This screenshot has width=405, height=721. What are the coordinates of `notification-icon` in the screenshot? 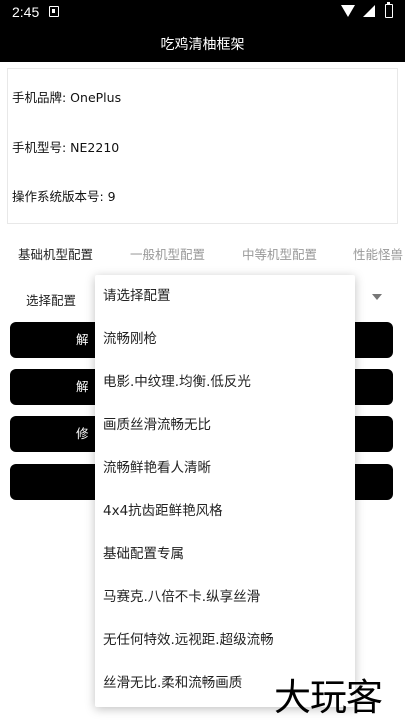 It's located at (54, 11).